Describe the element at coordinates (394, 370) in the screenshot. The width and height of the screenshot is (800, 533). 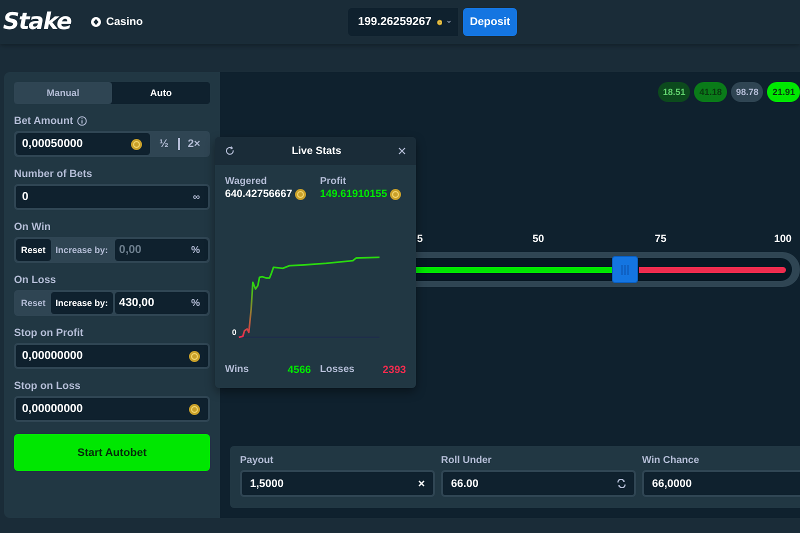
I see `losses-count: 2393` at that location.